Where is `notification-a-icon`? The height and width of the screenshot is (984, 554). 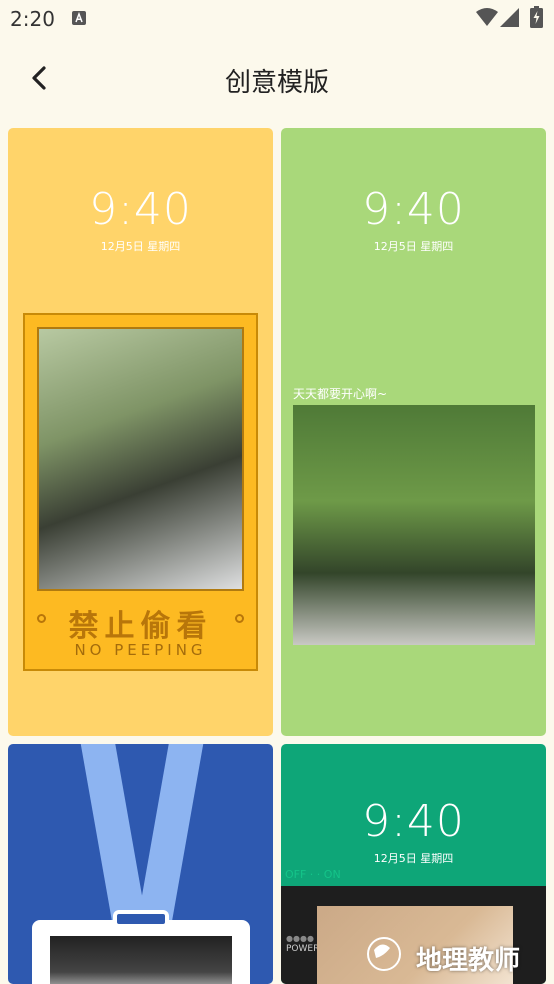
notification-a-icon is located at coordinates (79, 18).